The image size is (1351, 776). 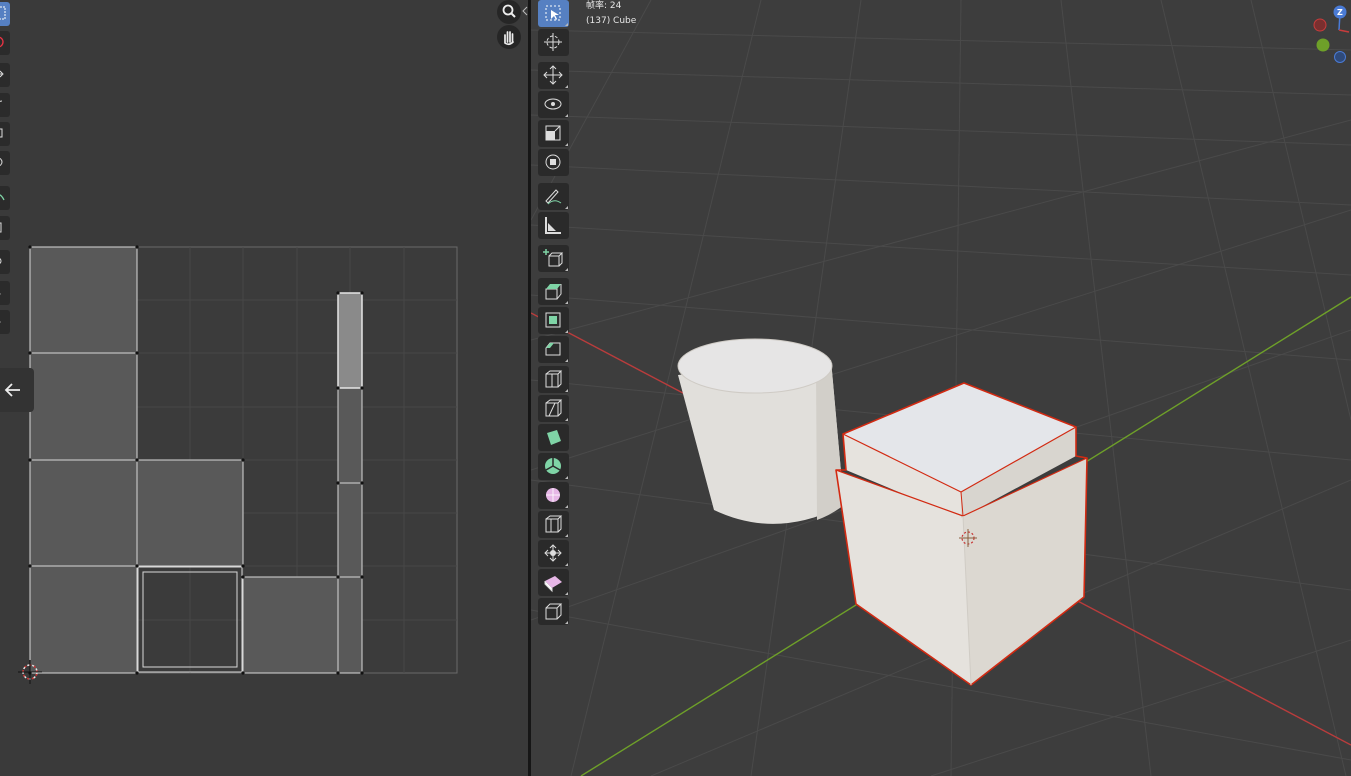 I want to click on tool-add-cube, so click(x=553, y=258).